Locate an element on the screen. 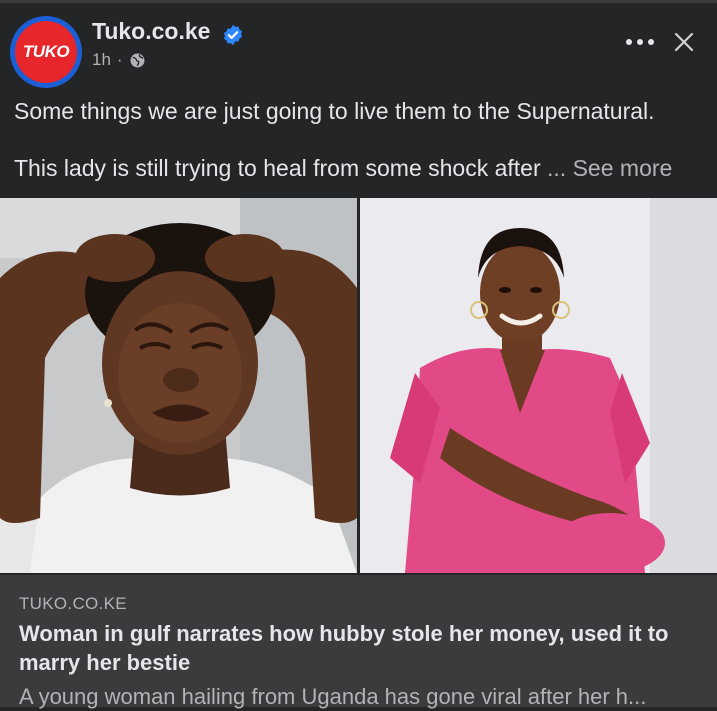 The image size is (717, 711). post-meta: 1h · is located at coordinates (119, 60).